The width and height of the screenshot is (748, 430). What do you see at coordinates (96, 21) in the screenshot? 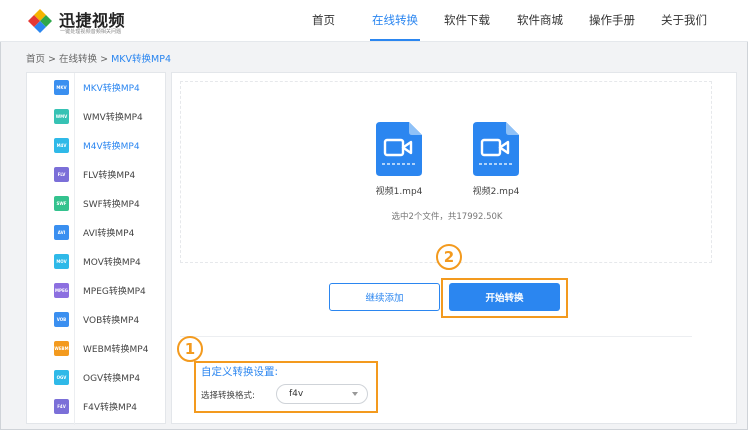
I see `logo: 迅捷视频 一键处理视频音频相关问题` at bounding box center [96, 21].